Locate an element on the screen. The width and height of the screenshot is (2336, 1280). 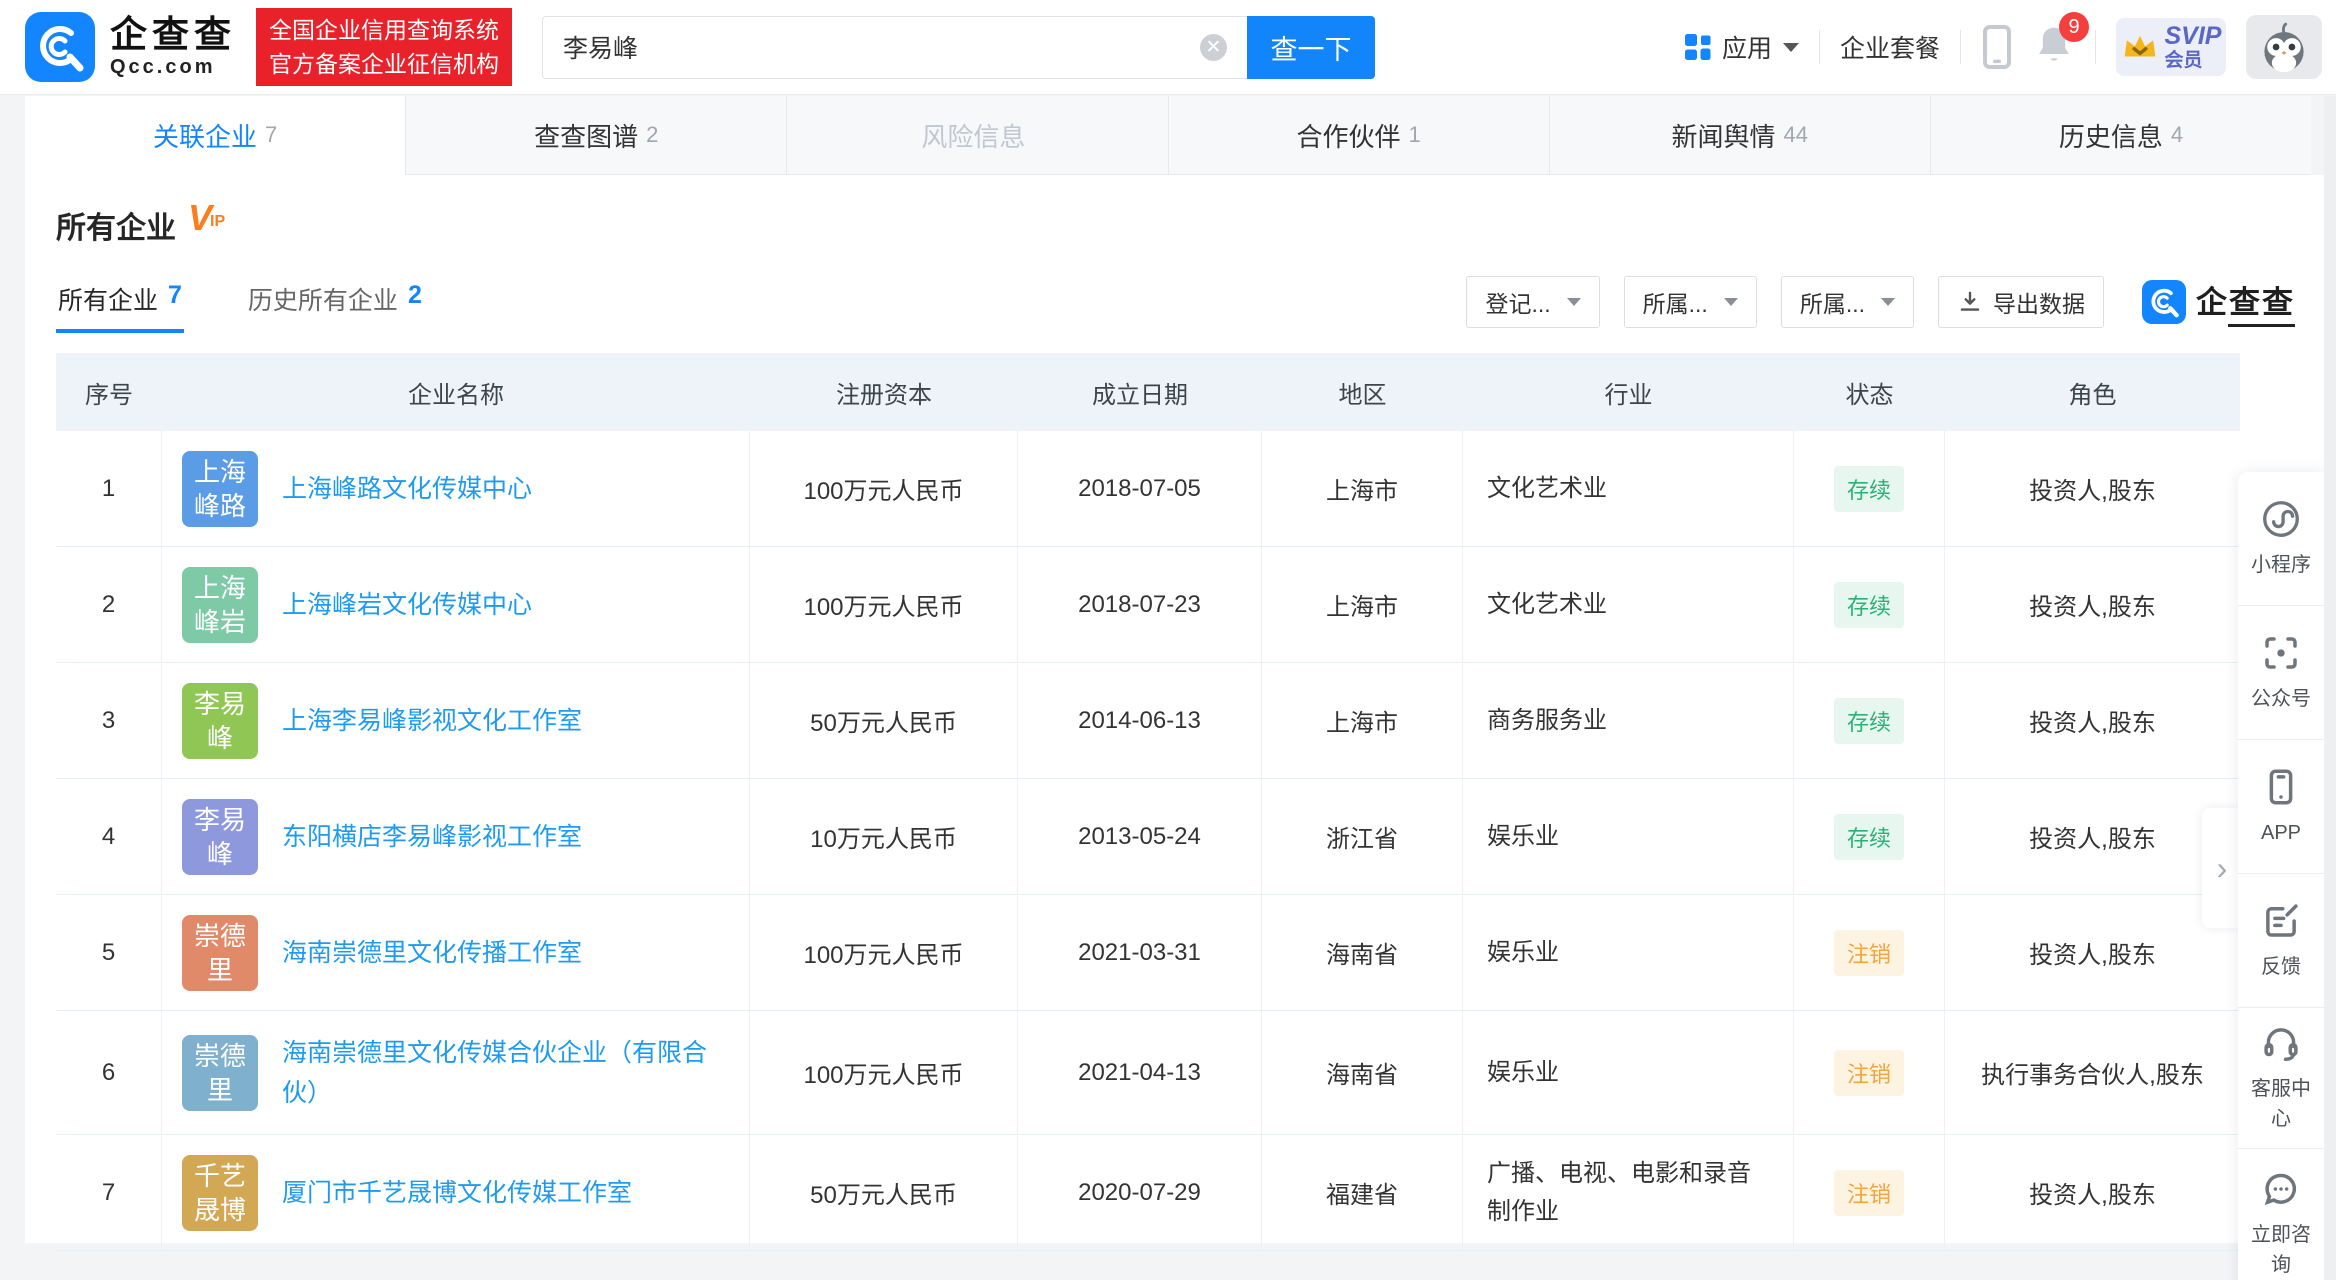
header-nav: 应用 企业套餐 9 SVIP 会员 is located at coordinates (2002, 45).